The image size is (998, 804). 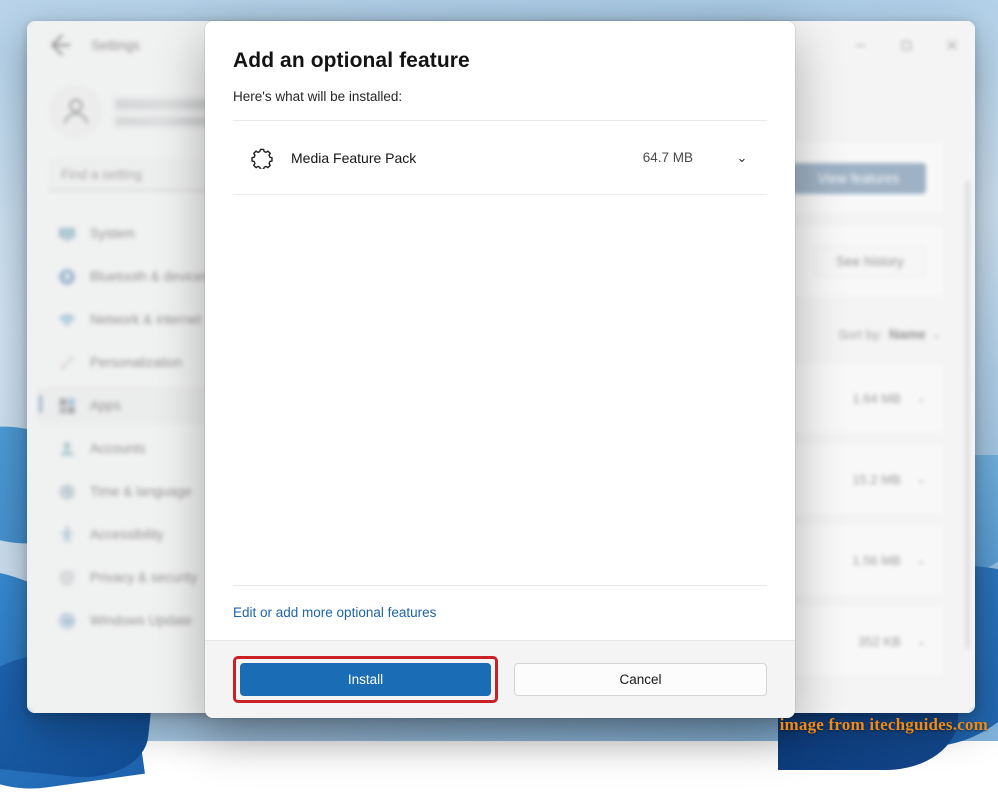 I want to click on dialog-subtitle: Here's what will be installed:, so click(x=500, y=96).